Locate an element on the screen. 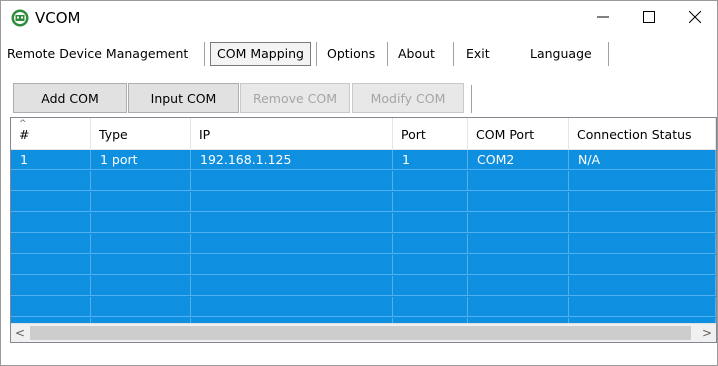  menu-com-mapping: COM Mapping is located at coordinates (260, 54).